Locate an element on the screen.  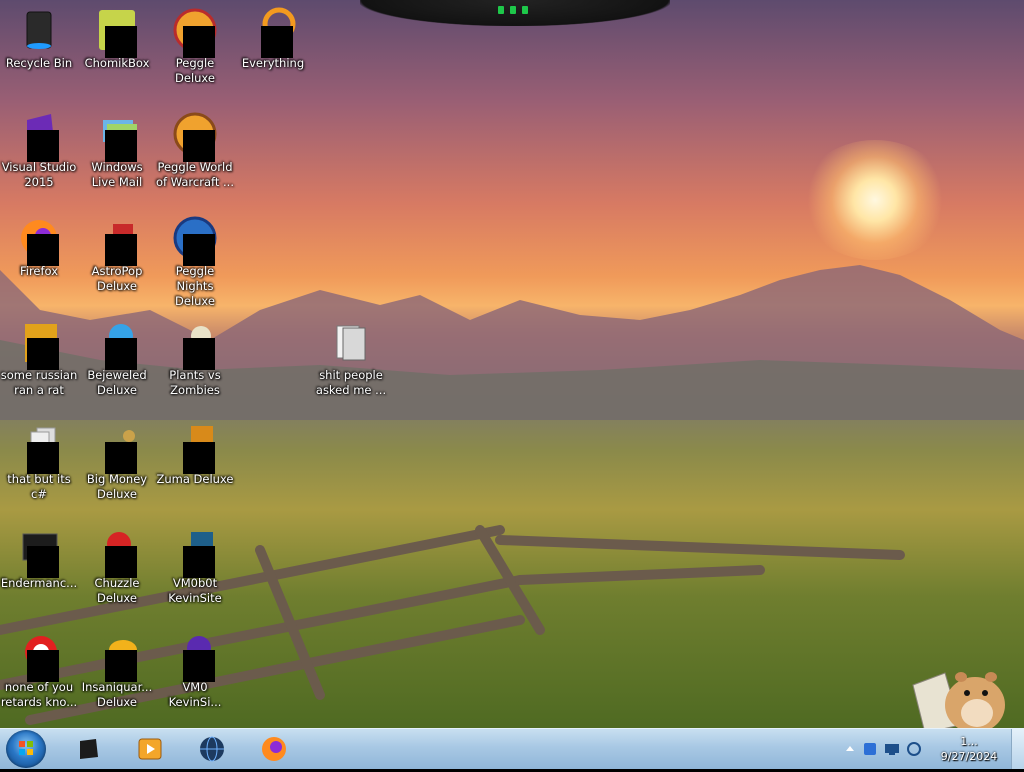
icon-label: Windows Live Mail is located at coordinates (117, 174).